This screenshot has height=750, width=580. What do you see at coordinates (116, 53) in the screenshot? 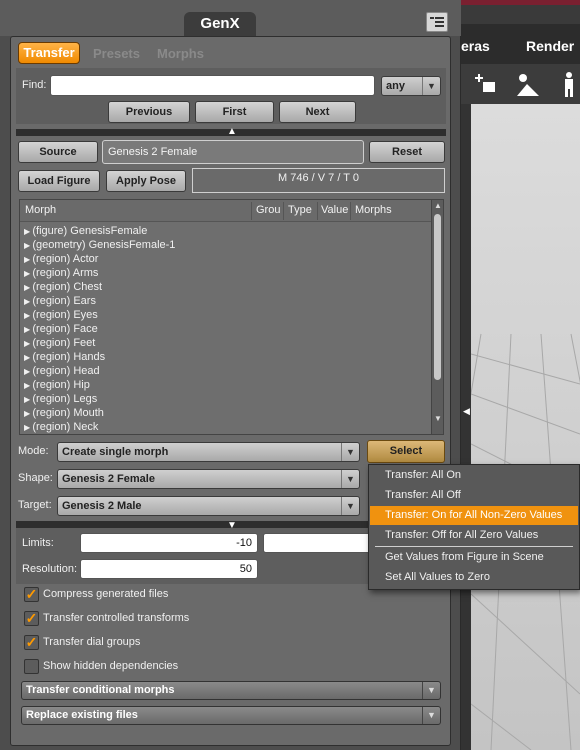
I see `tab-presets: Presets` at bounding box center [116, 53].